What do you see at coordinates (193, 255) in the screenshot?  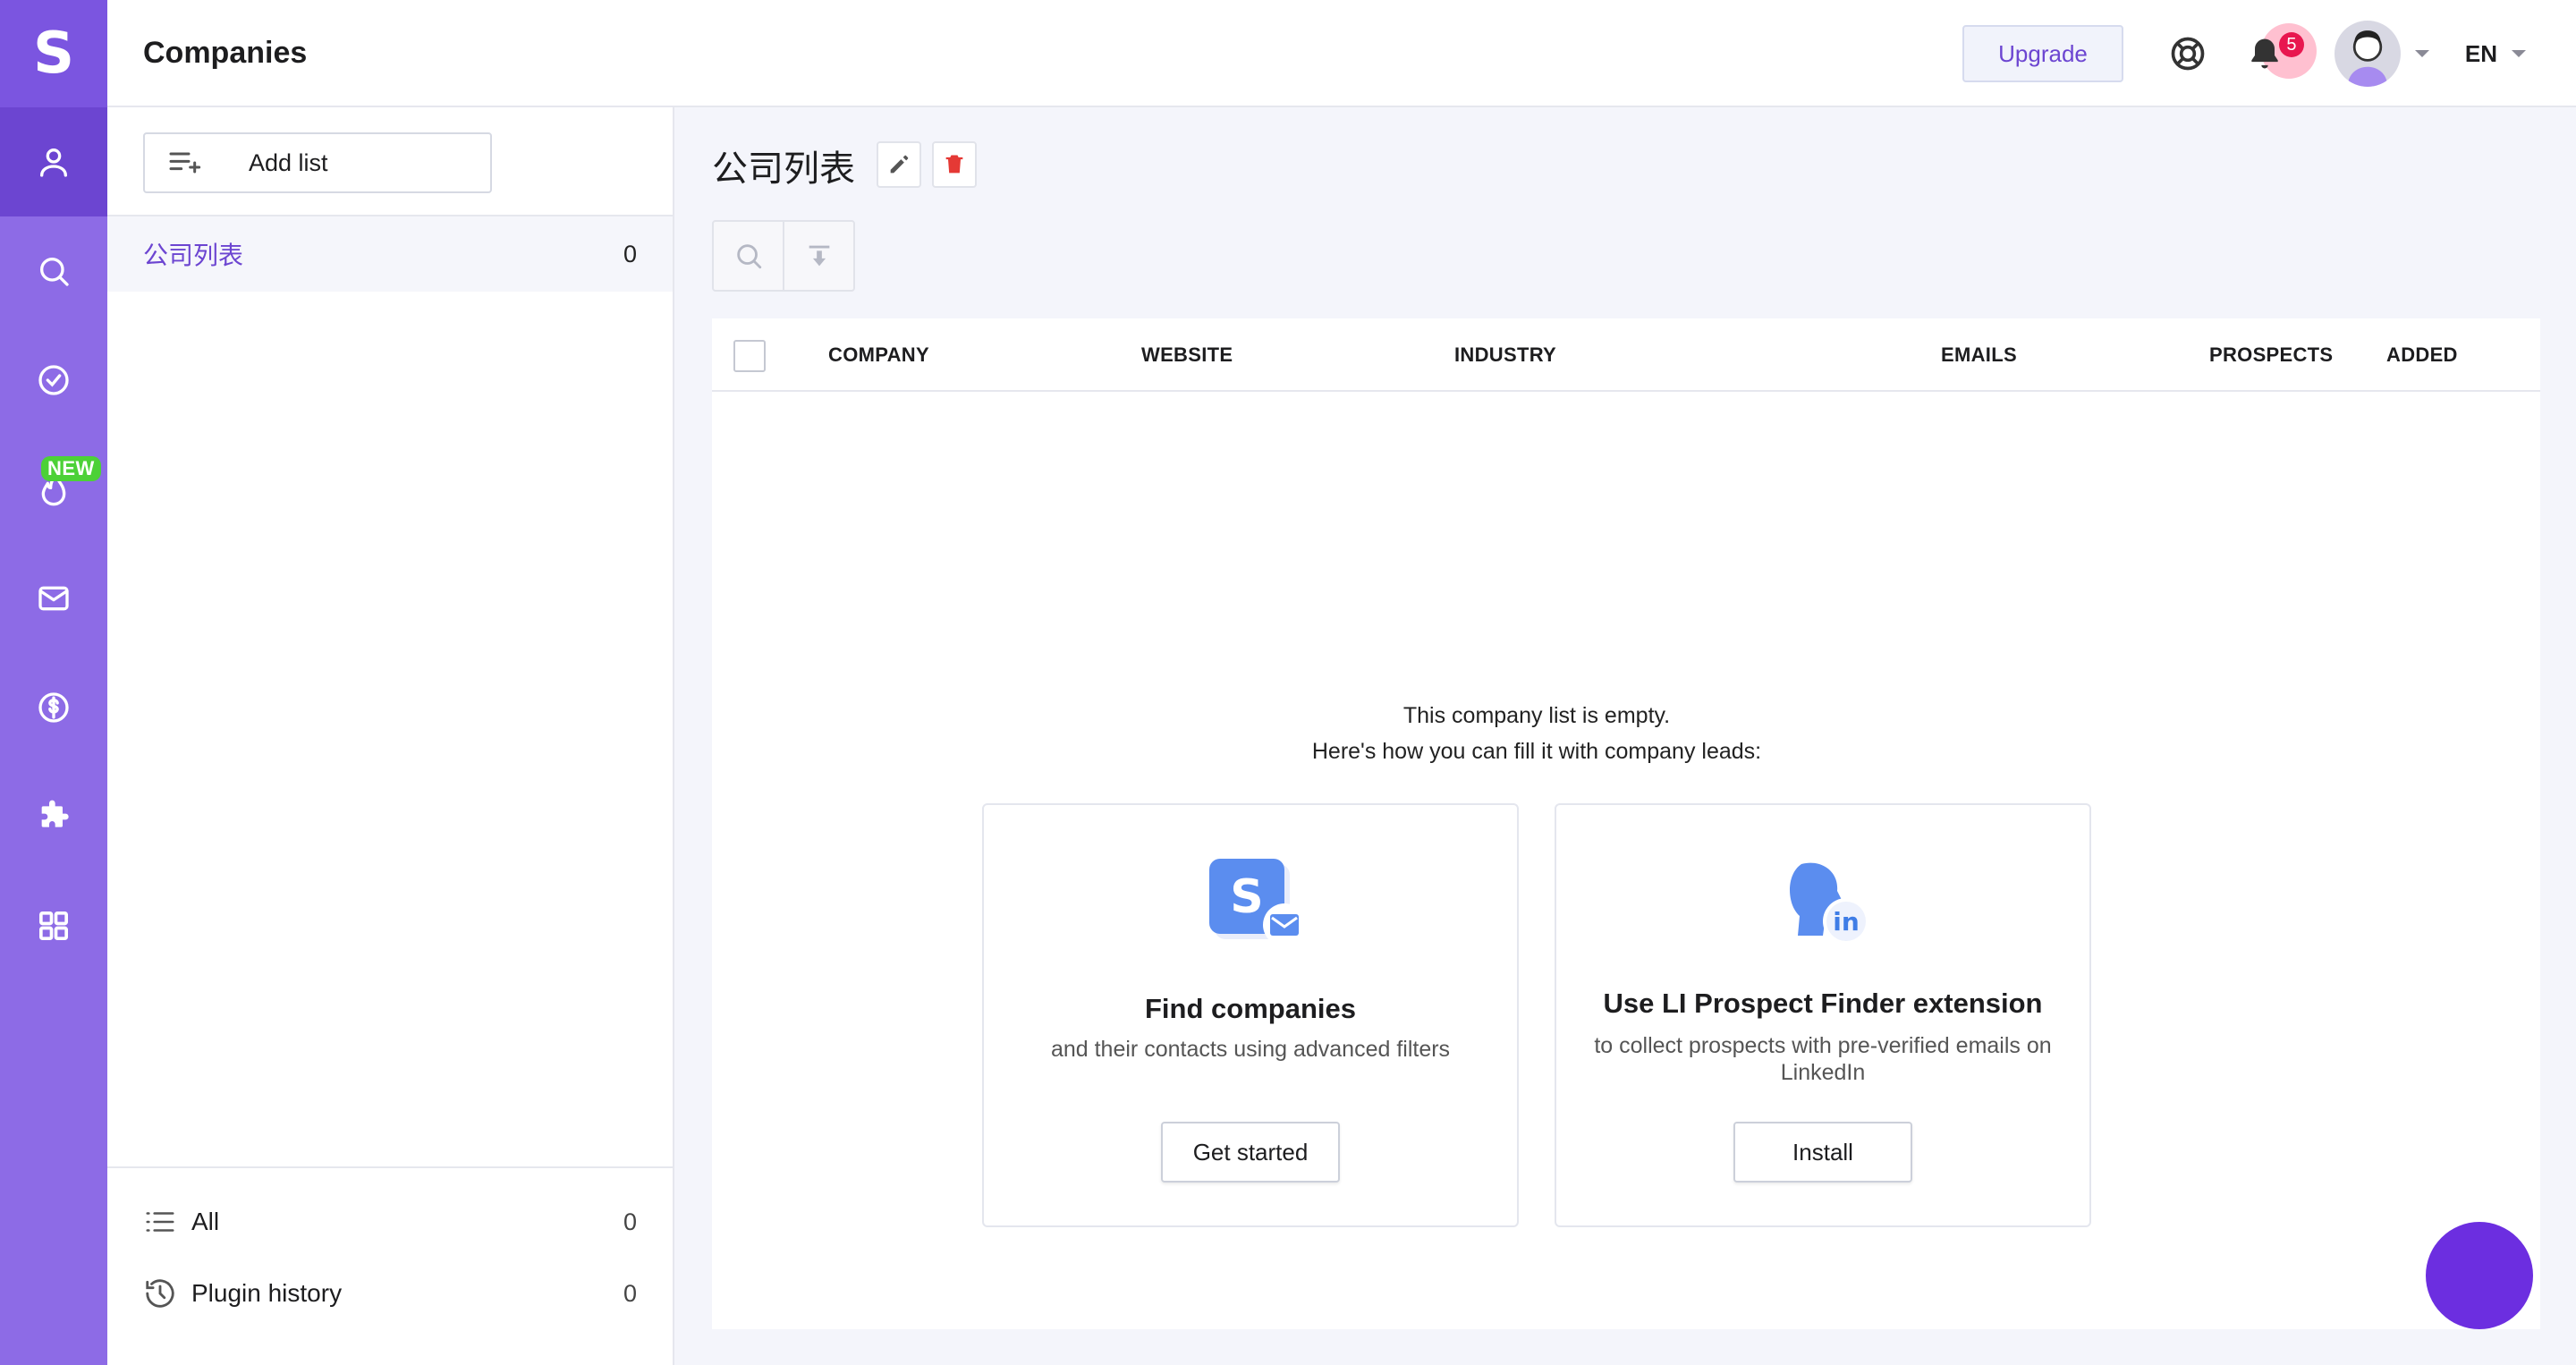 I see `list-item-label: 公司列表` at bounding box center [193, 255].